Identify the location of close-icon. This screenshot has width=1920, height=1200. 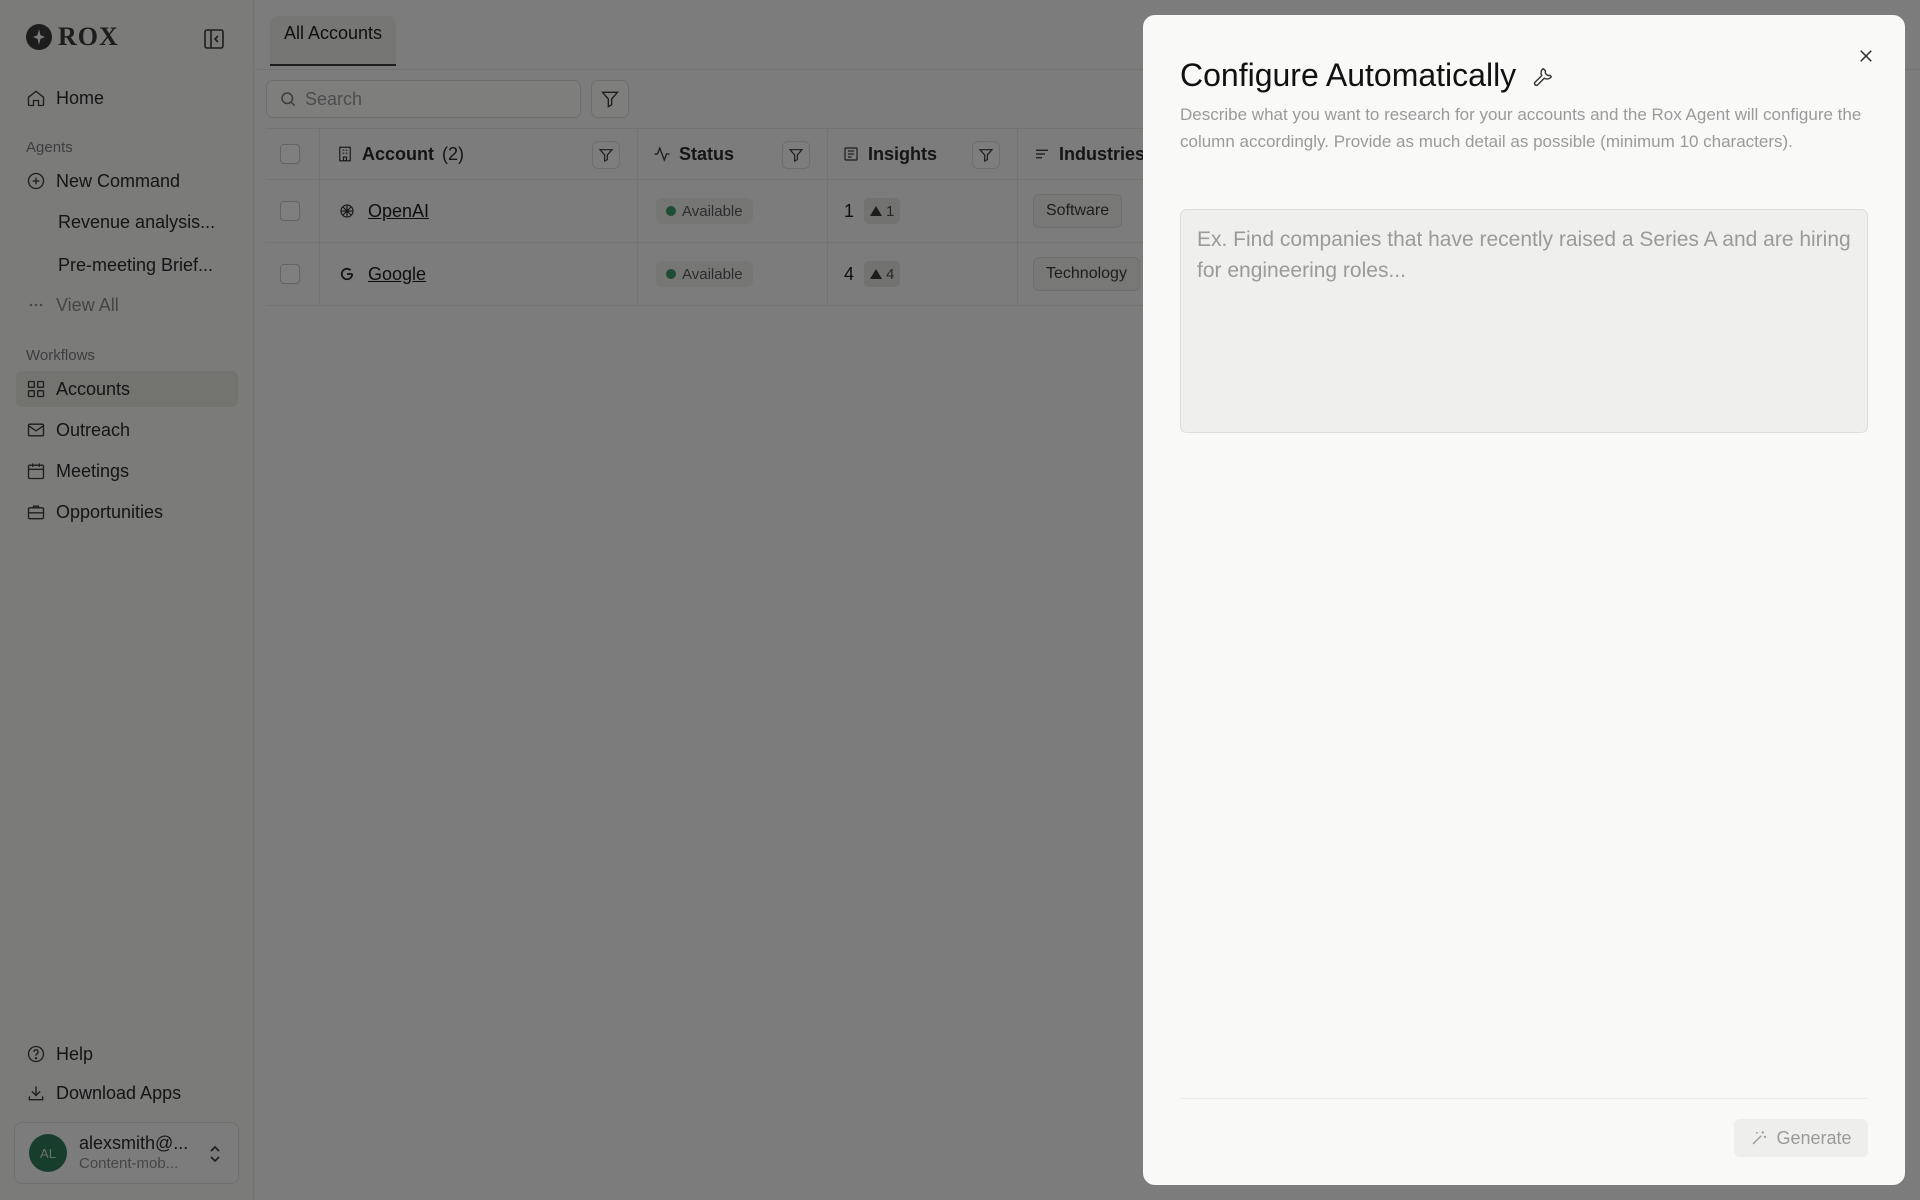
(1866, 56).